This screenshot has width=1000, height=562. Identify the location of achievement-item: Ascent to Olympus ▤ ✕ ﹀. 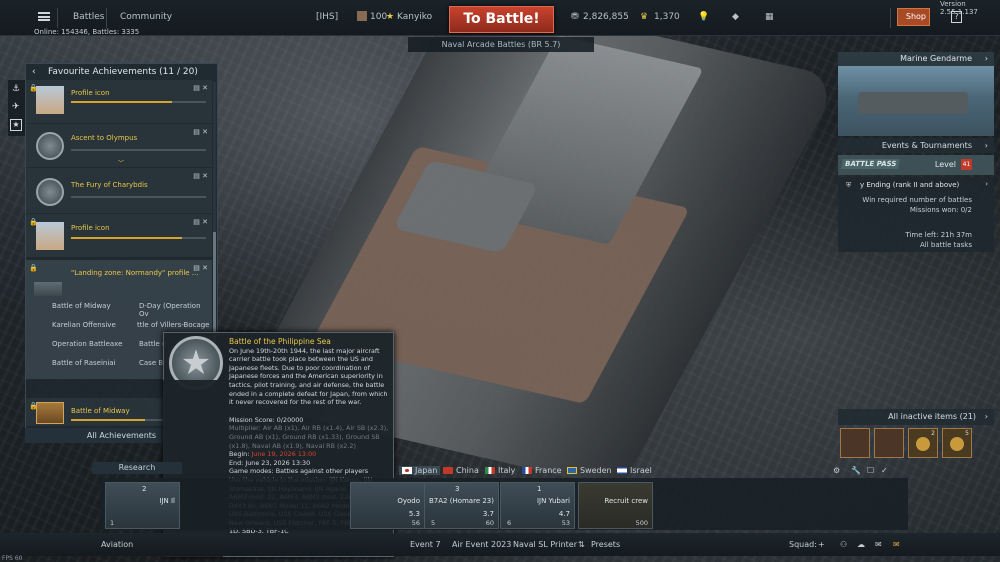
(119, 146).